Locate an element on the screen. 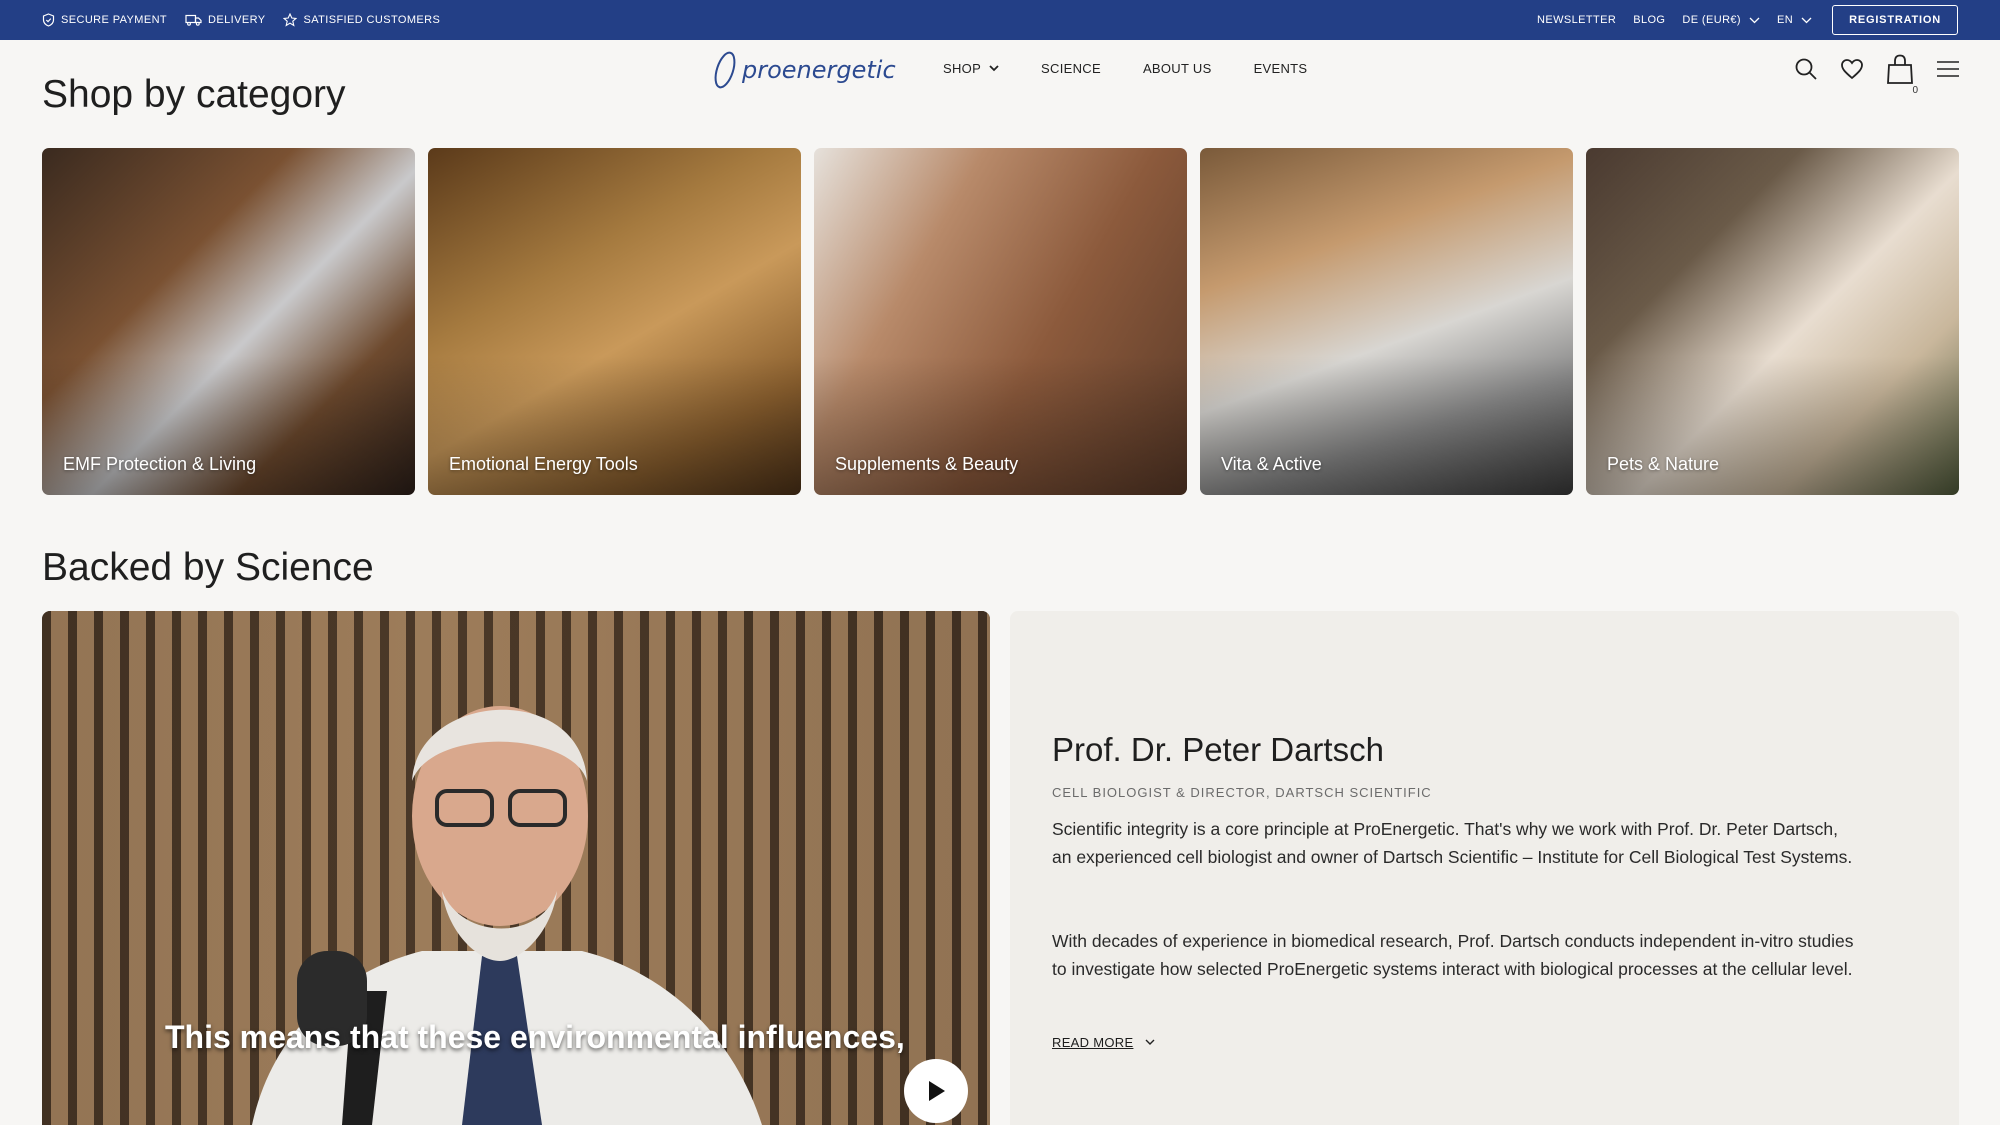 The image size is (2000, 1125). card-image-pets-nature is located at coordinates (1772, 321).